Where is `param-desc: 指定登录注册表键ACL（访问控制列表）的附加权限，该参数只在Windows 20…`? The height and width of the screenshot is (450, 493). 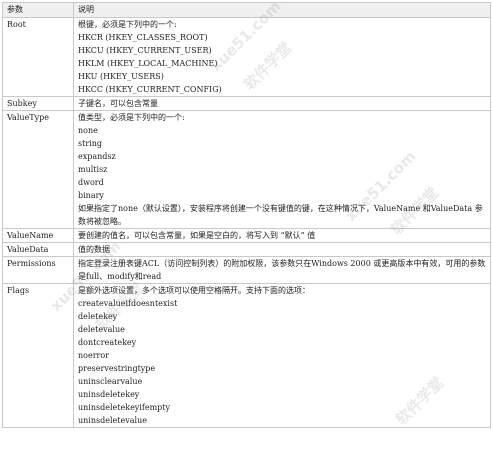
param-desc: 指定登录注册表键ACL（访问控制列表）的附加权限，该参数只在Windows 20… is located at coordinates (282, 270).